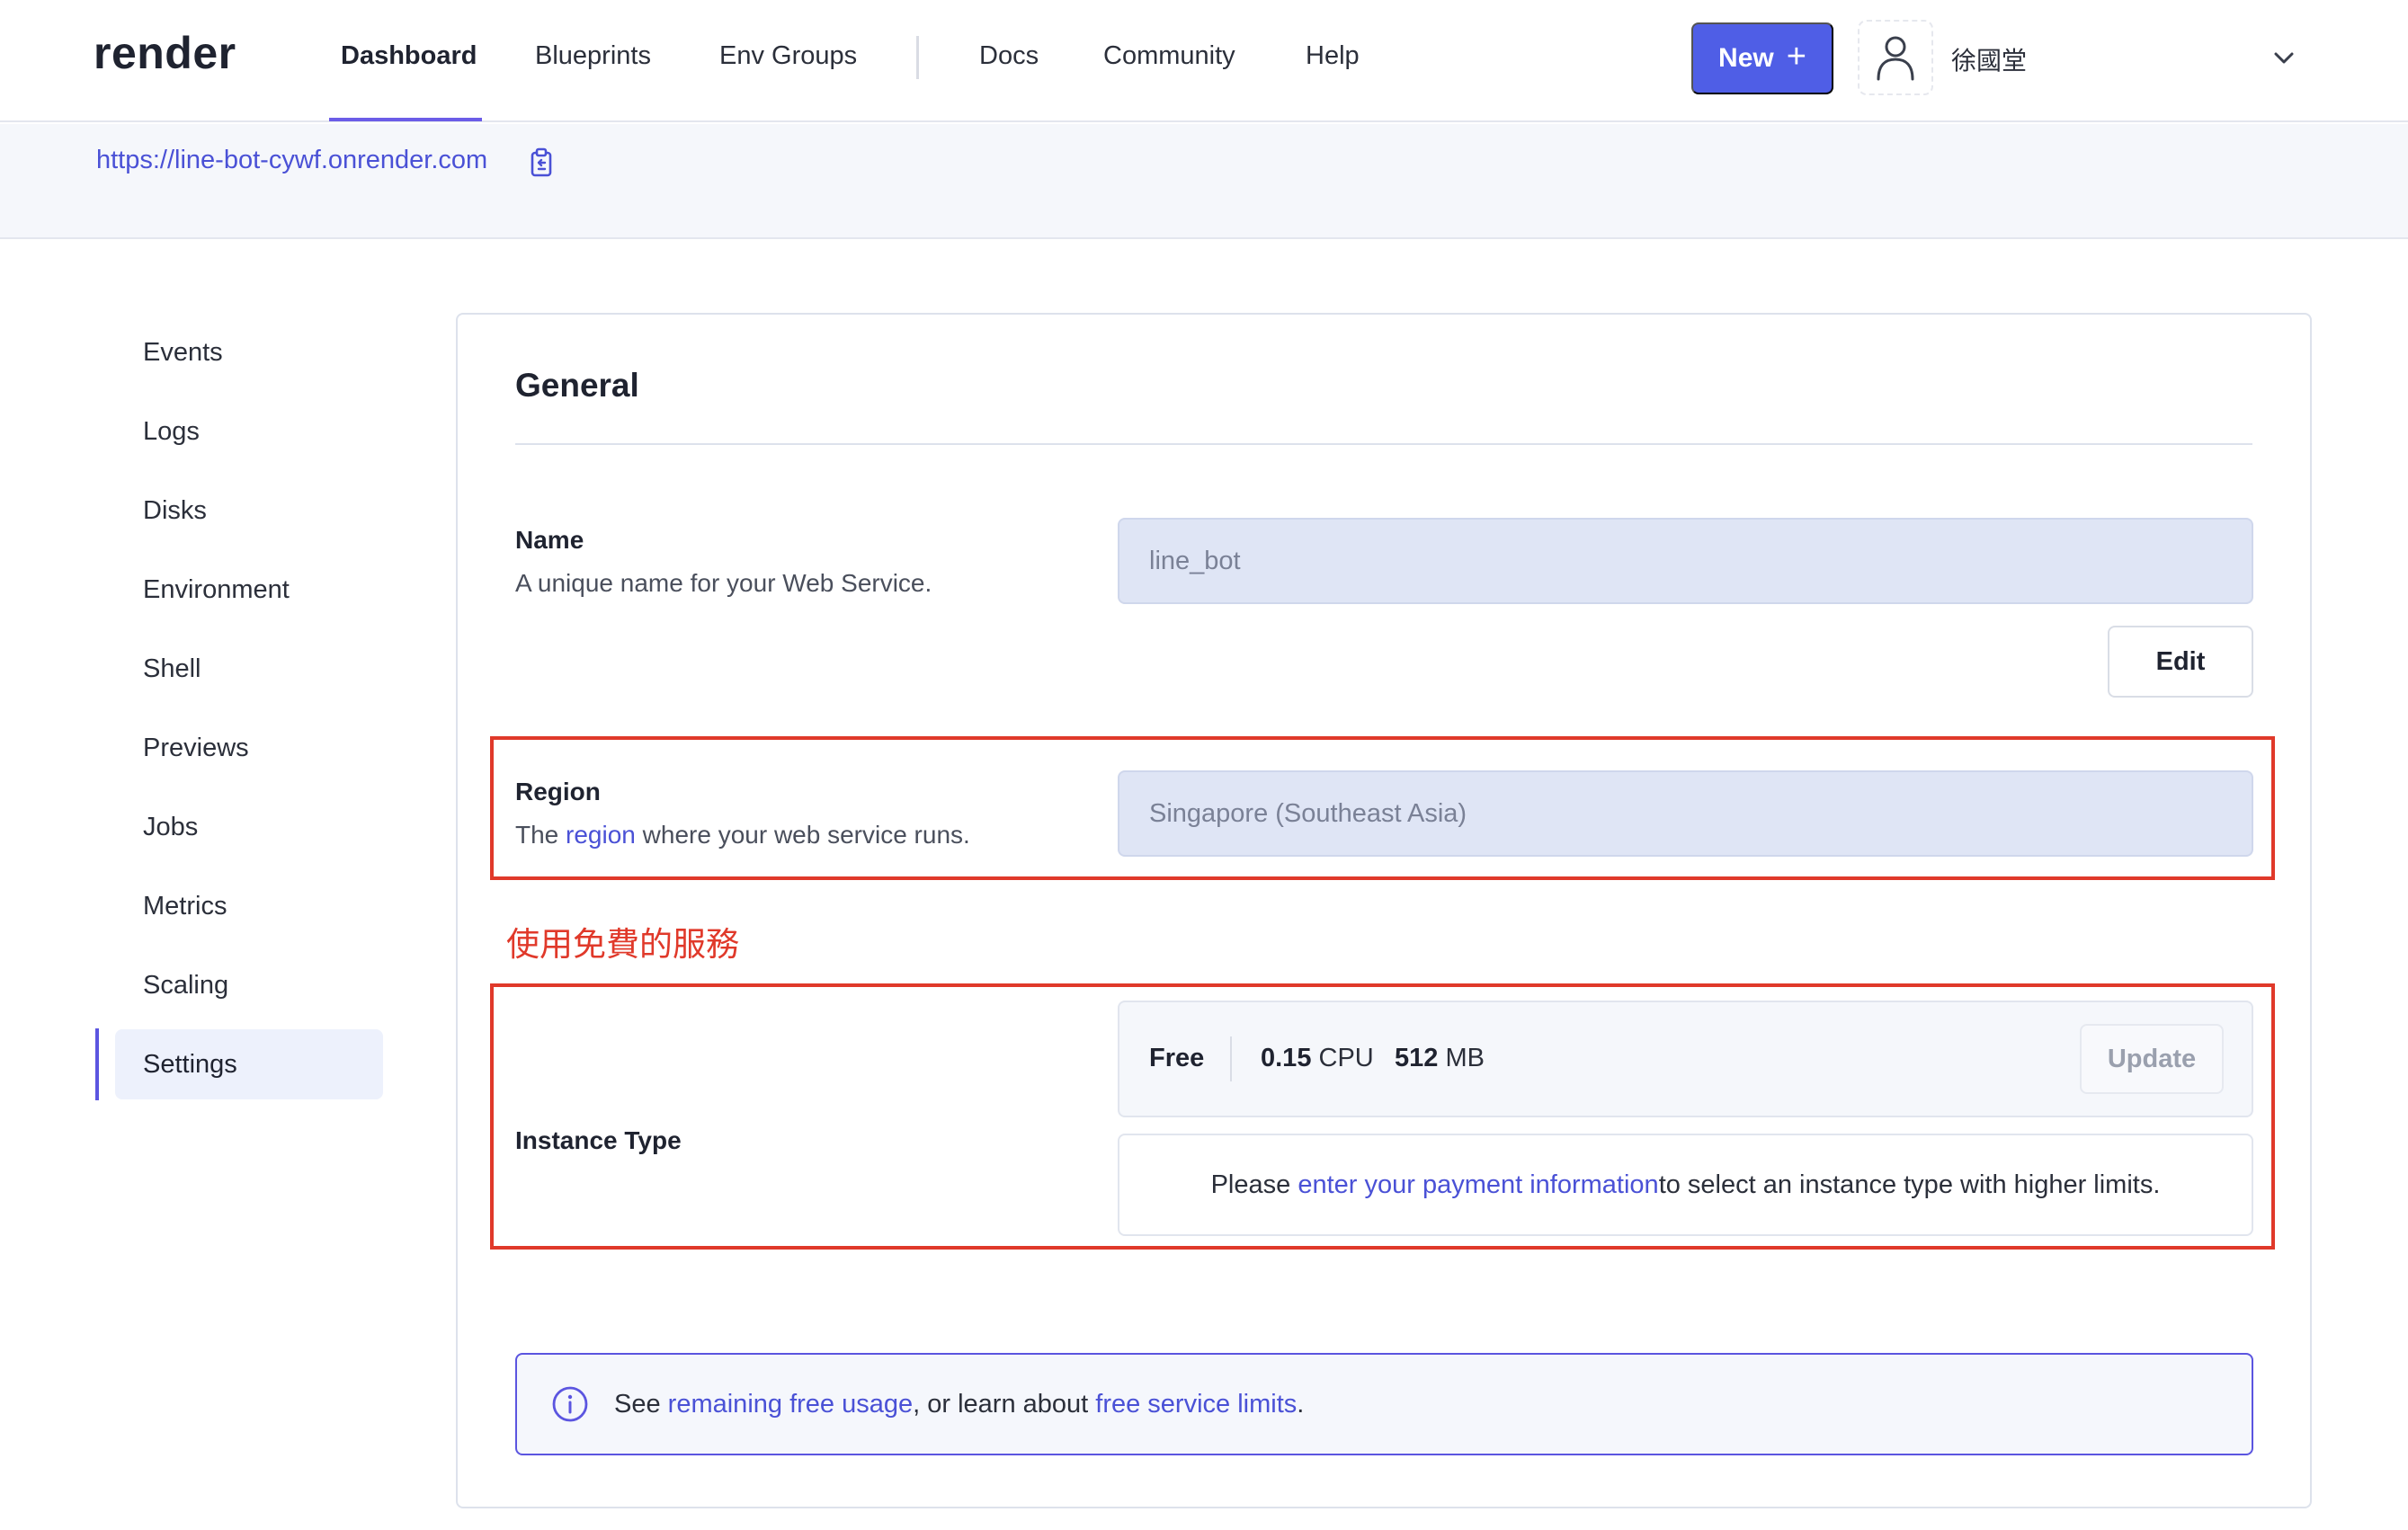  I want to click on region-help-prefix: The, so click(540, 835).